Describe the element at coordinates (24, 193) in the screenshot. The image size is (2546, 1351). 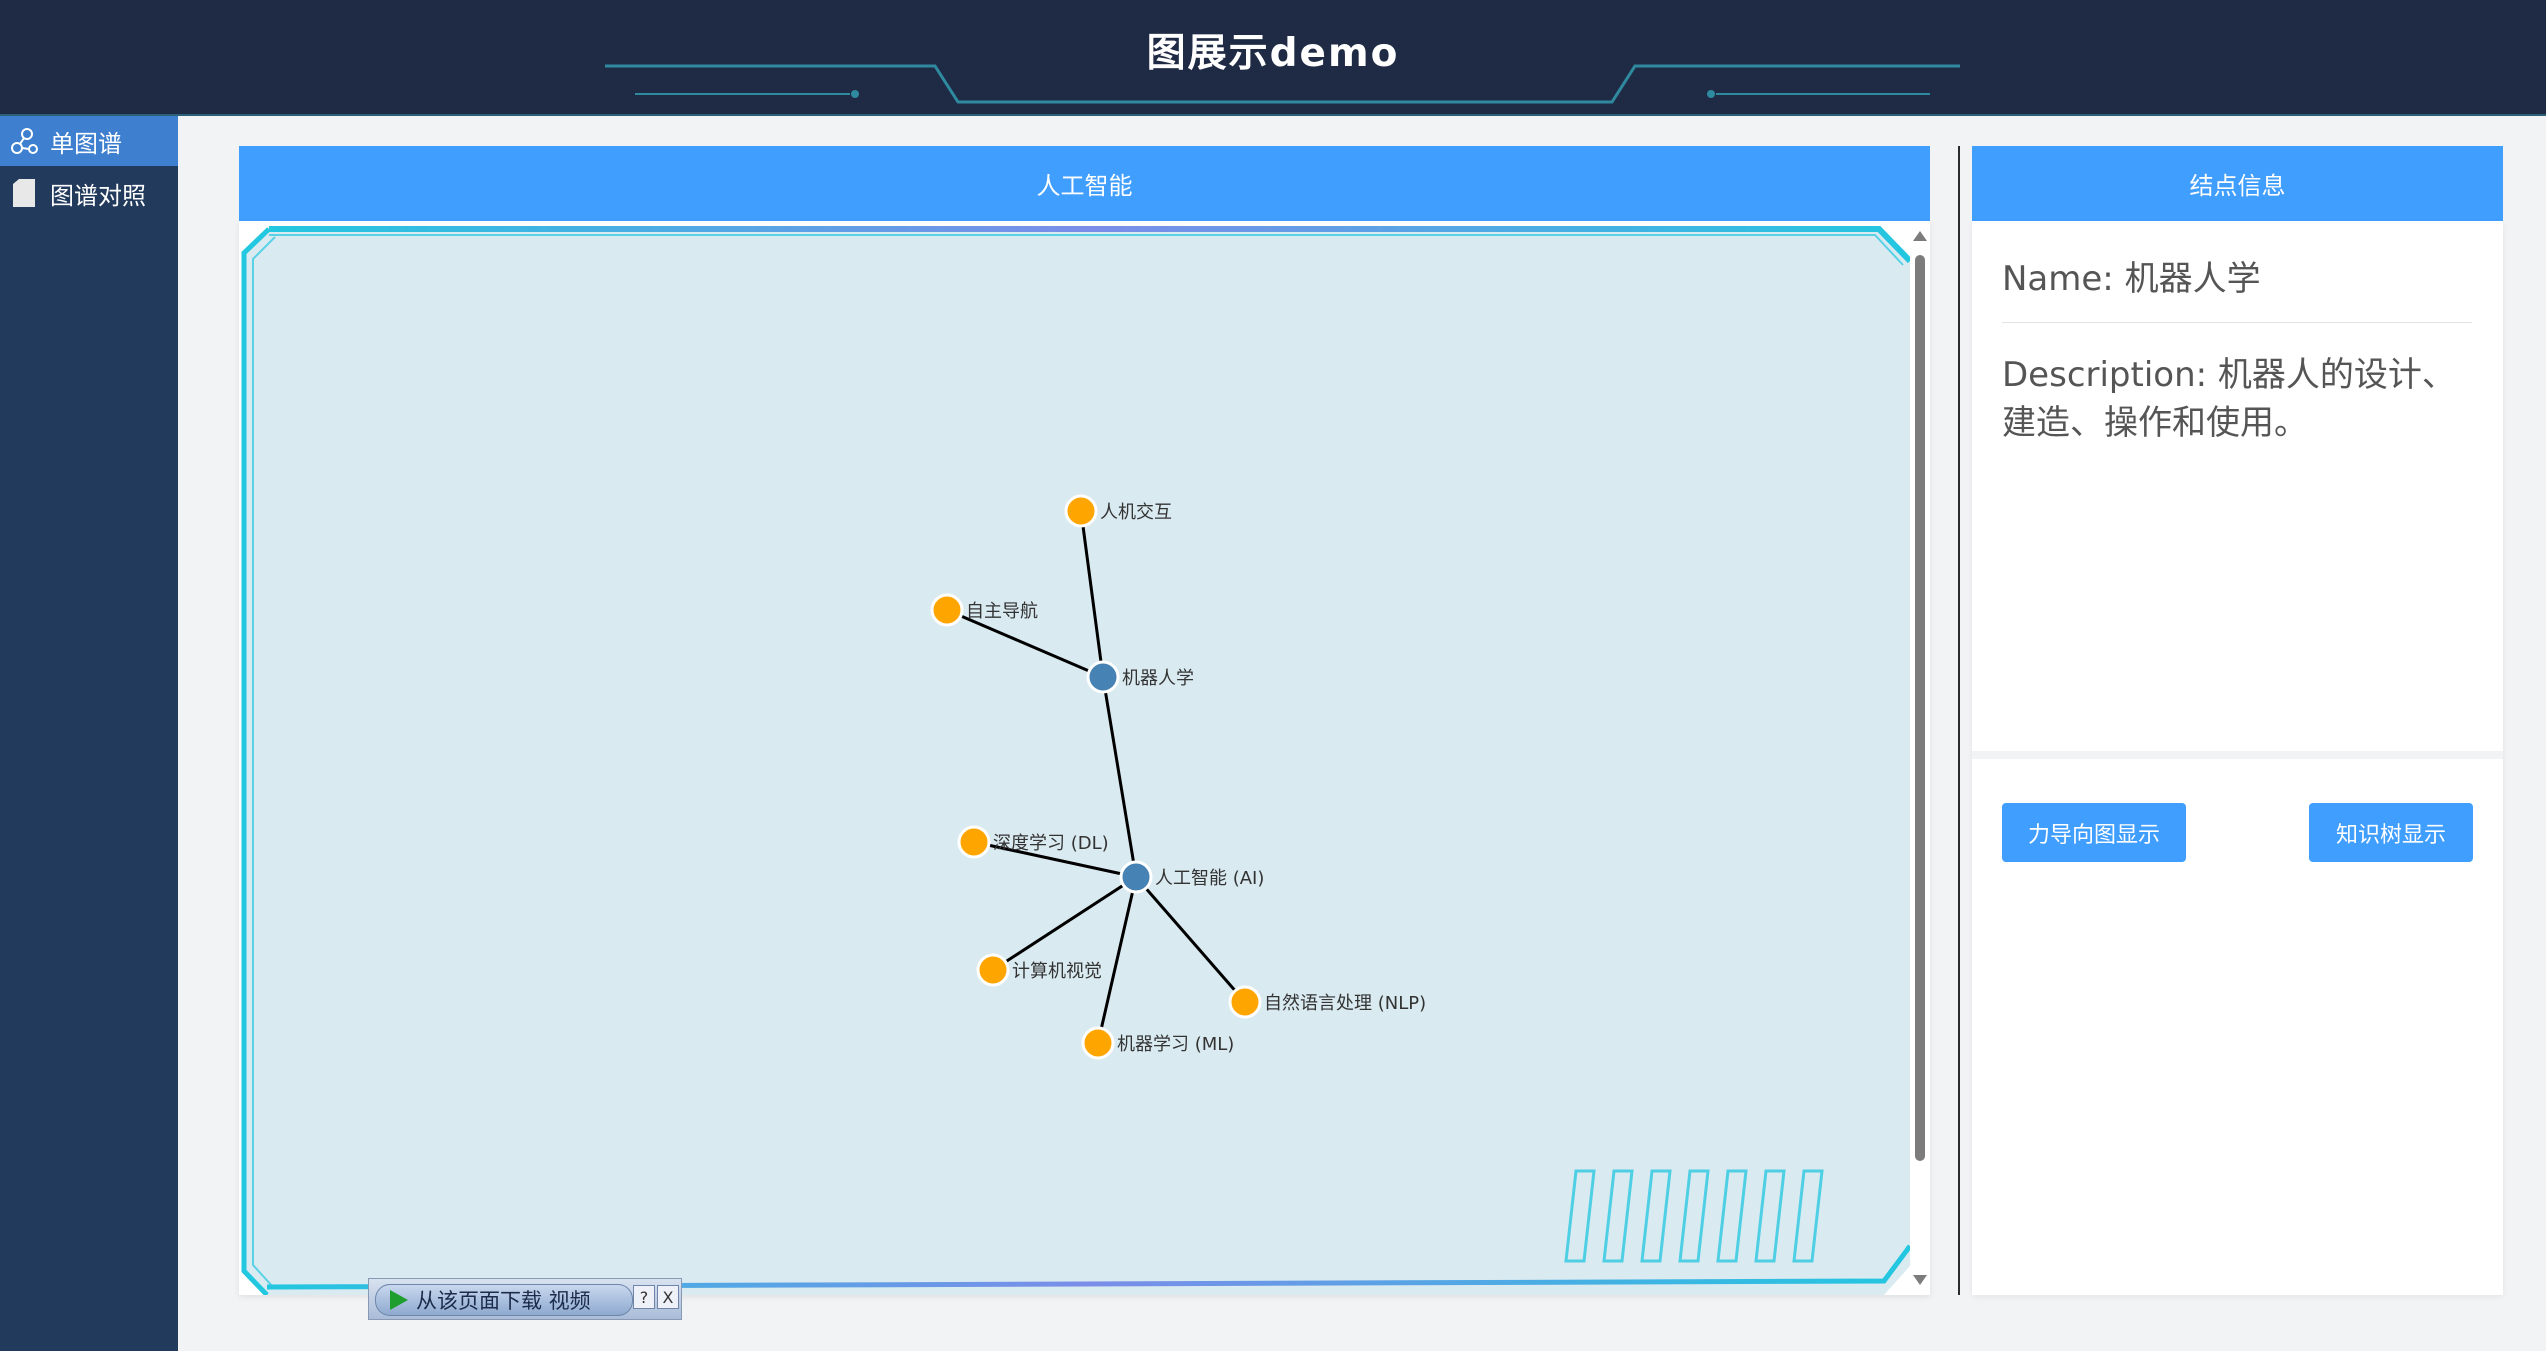
I see `document-icon` at that location.